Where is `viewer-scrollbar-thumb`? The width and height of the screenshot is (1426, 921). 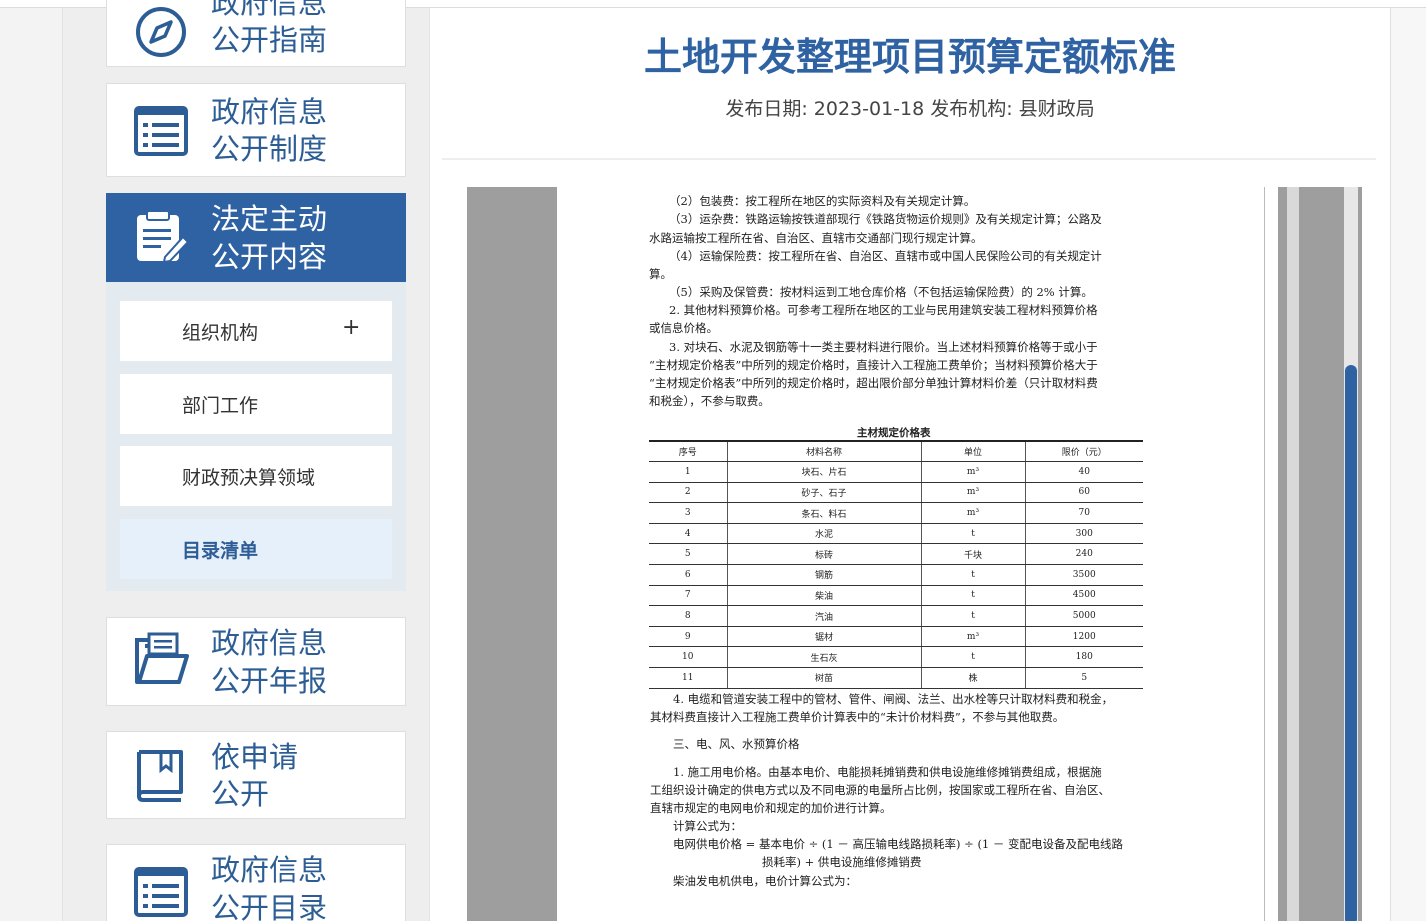
viewer-scrollbar-thumb is located at coordinates (1351, 643).